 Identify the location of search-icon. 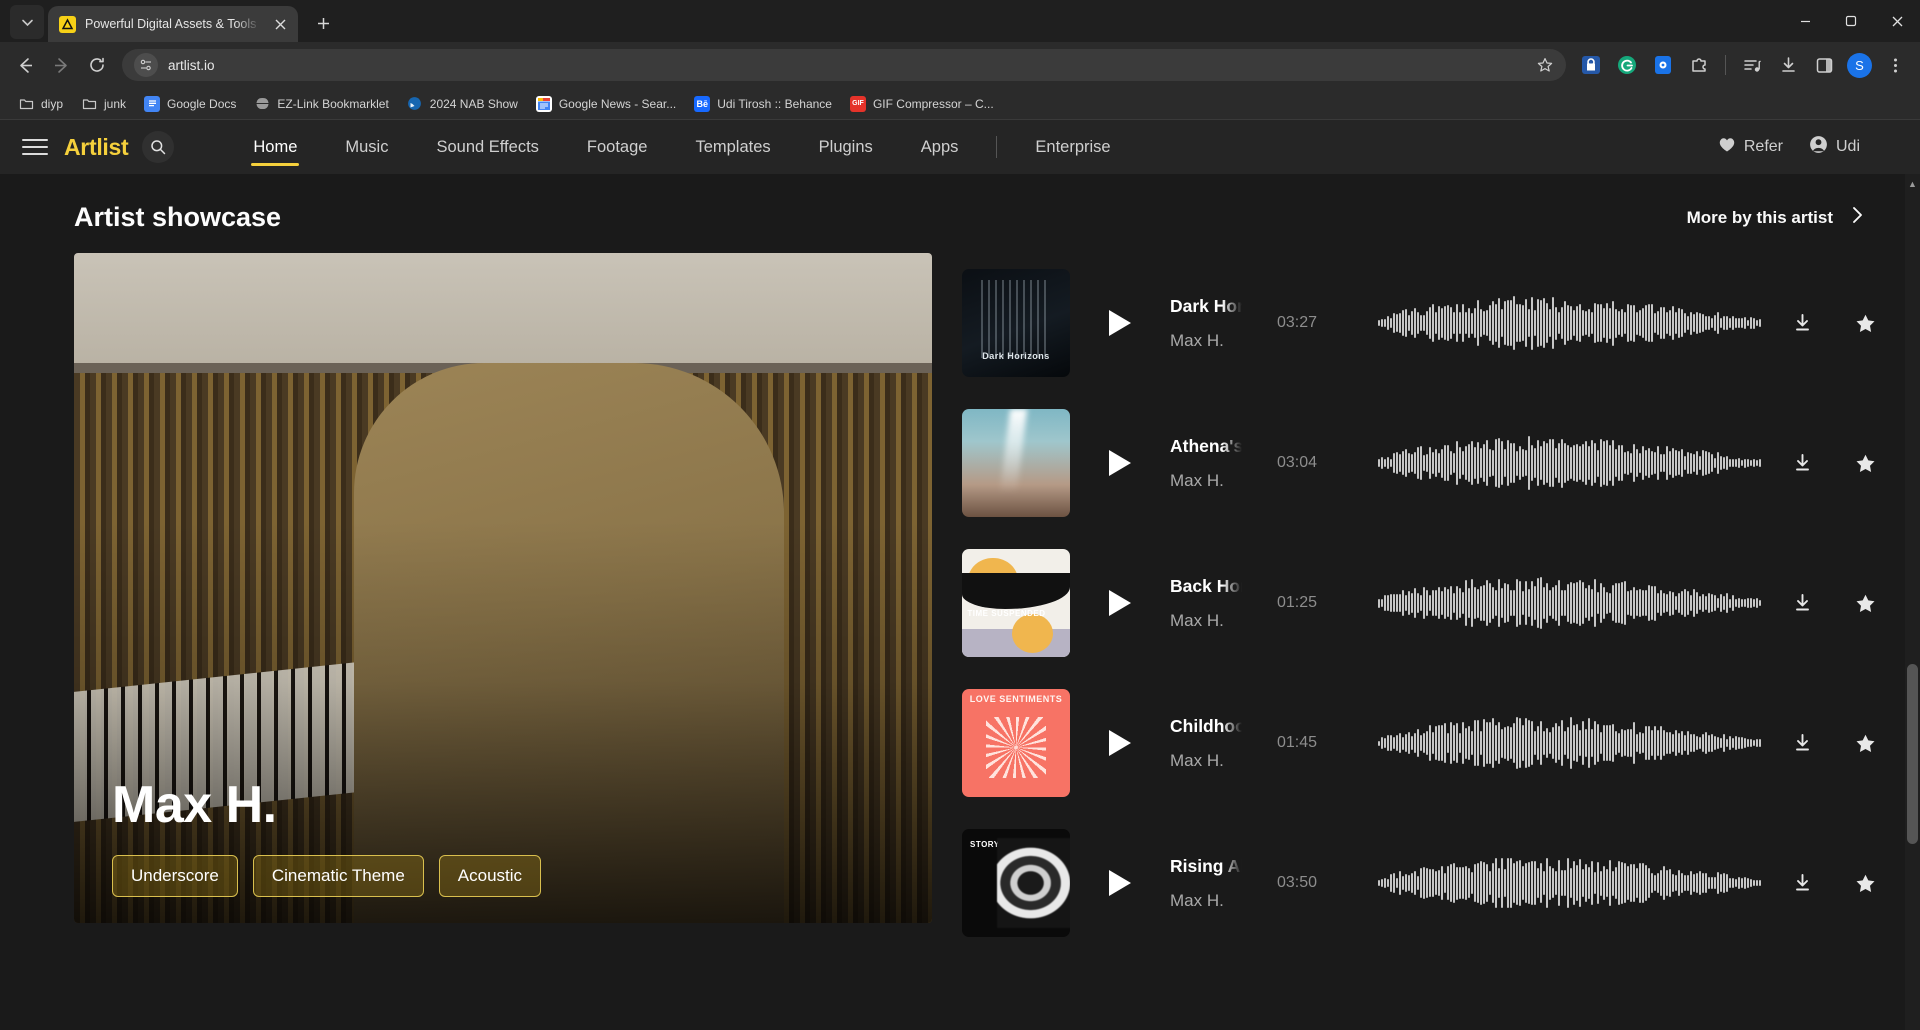
(158, 147).